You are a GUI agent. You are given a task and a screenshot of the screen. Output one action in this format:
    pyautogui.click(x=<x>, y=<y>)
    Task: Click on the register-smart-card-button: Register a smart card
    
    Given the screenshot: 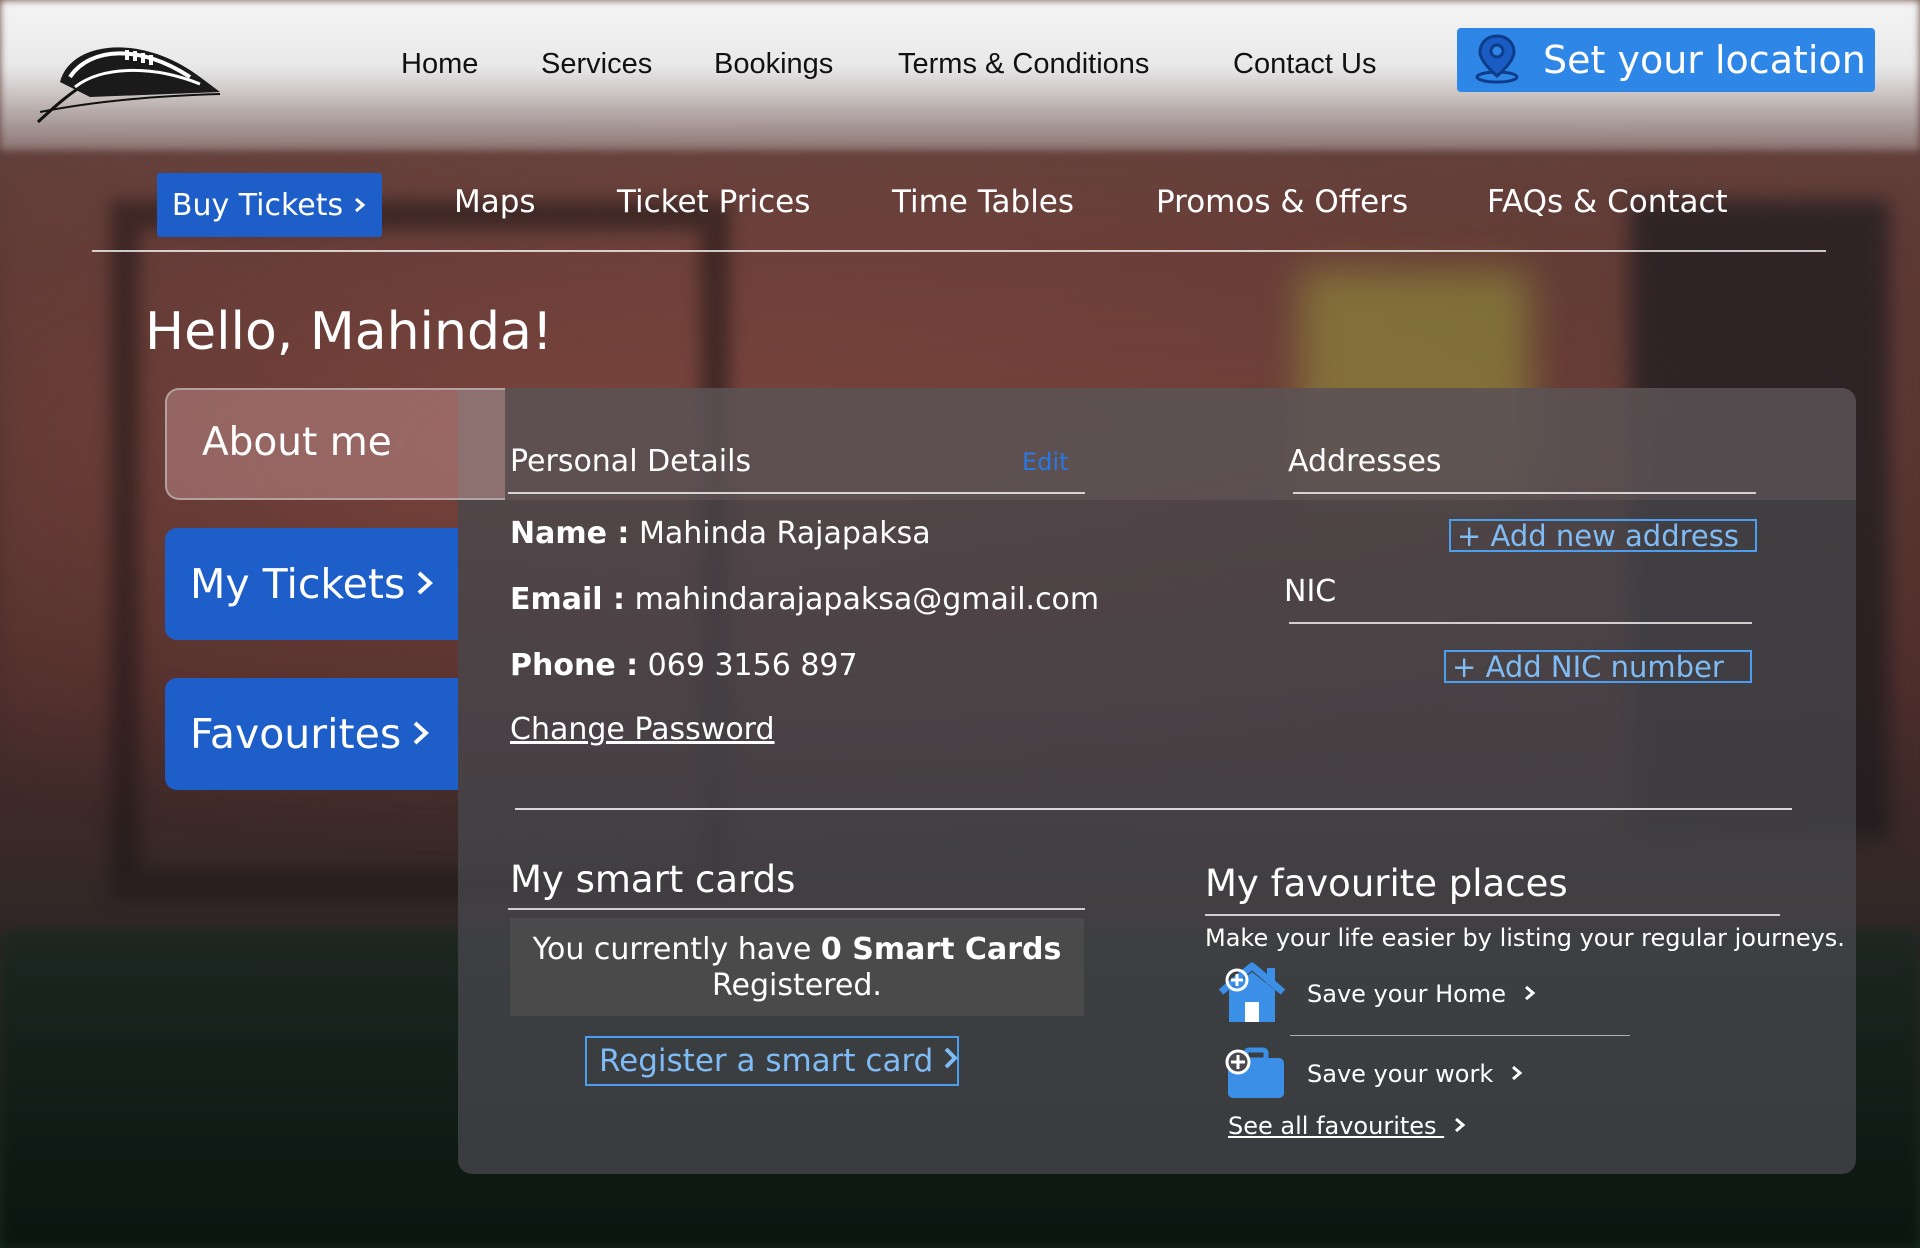 What is the action you would take?
    pyautogui.click(x=772, y=1061)
    